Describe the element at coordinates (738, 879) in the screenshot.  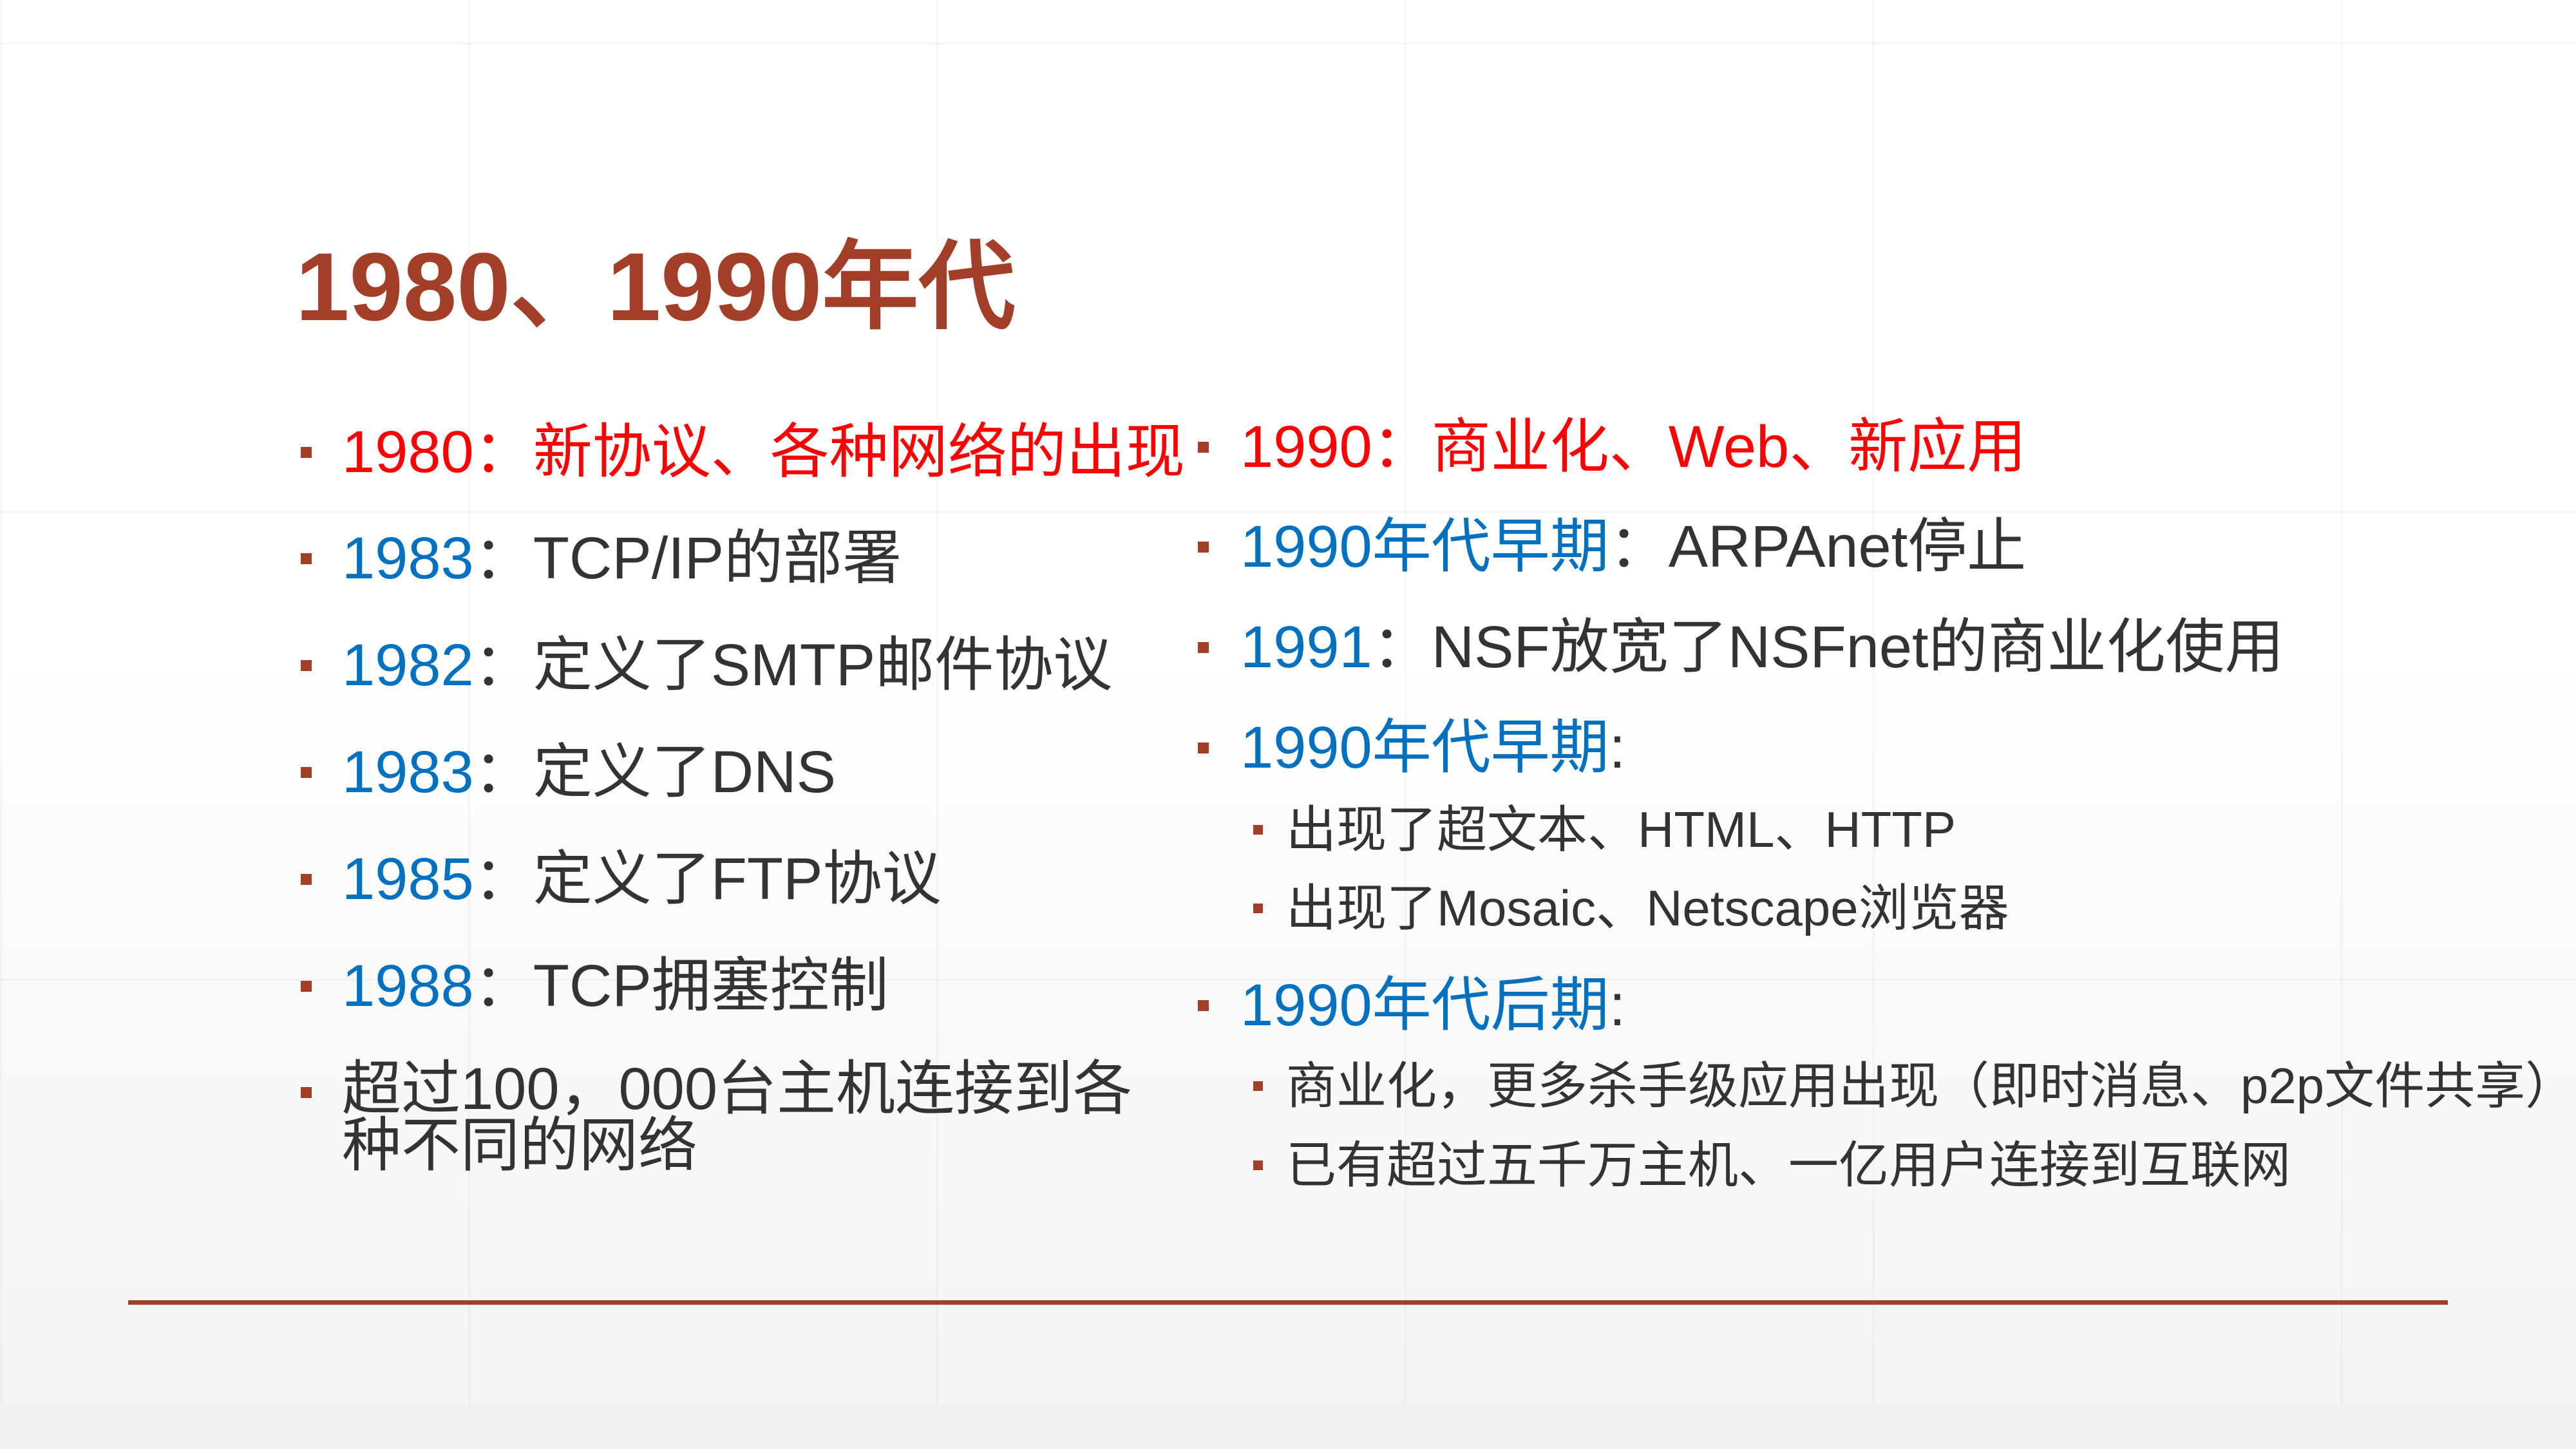
I see `item-text: 定义了FTP协议` at that location.